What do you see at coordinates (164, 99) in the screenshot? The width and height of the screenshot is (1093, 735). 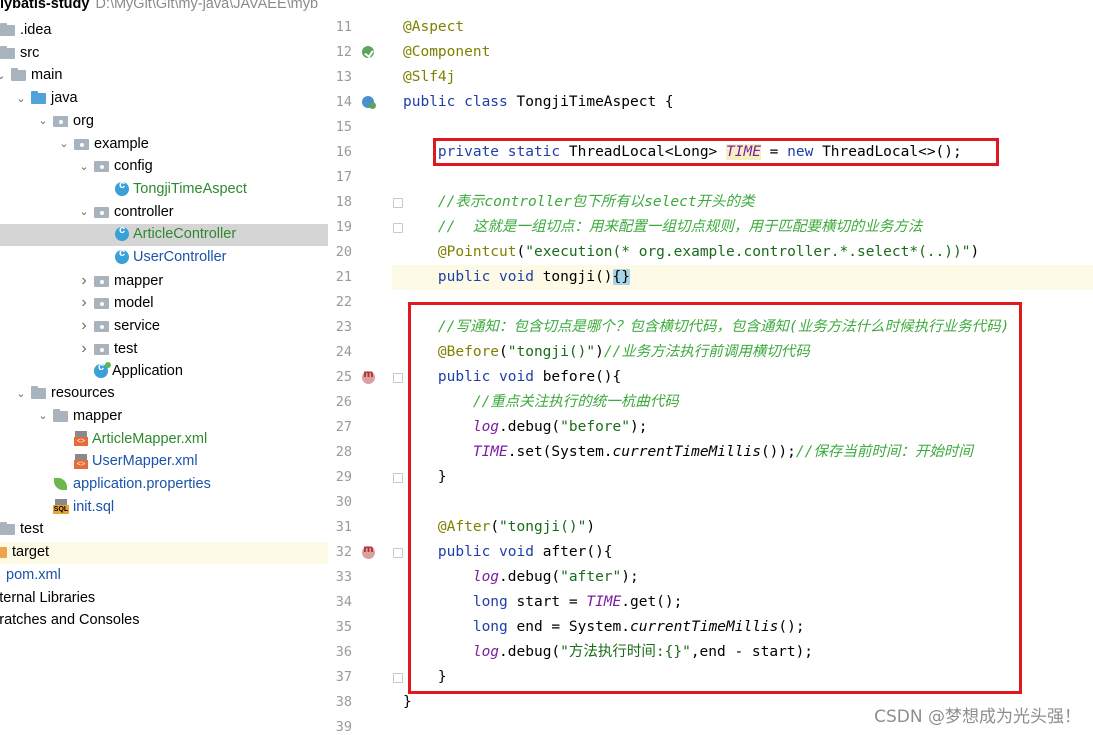 I see `tree-item: ⌄ java` at bounding box center [164, 99].